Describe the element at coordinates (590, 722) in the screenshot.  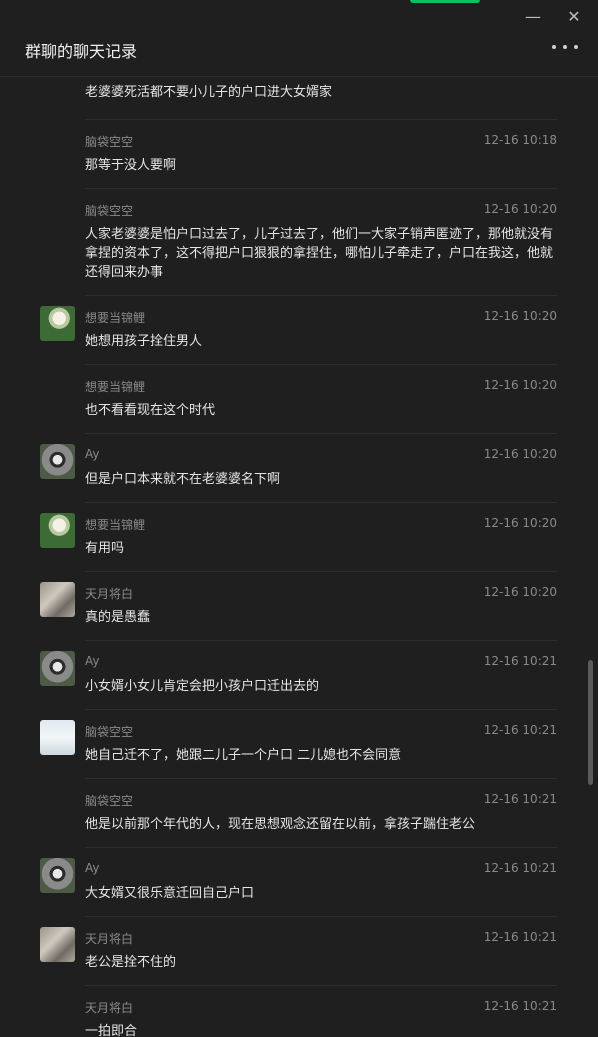
I see `scrollbar` at that location.